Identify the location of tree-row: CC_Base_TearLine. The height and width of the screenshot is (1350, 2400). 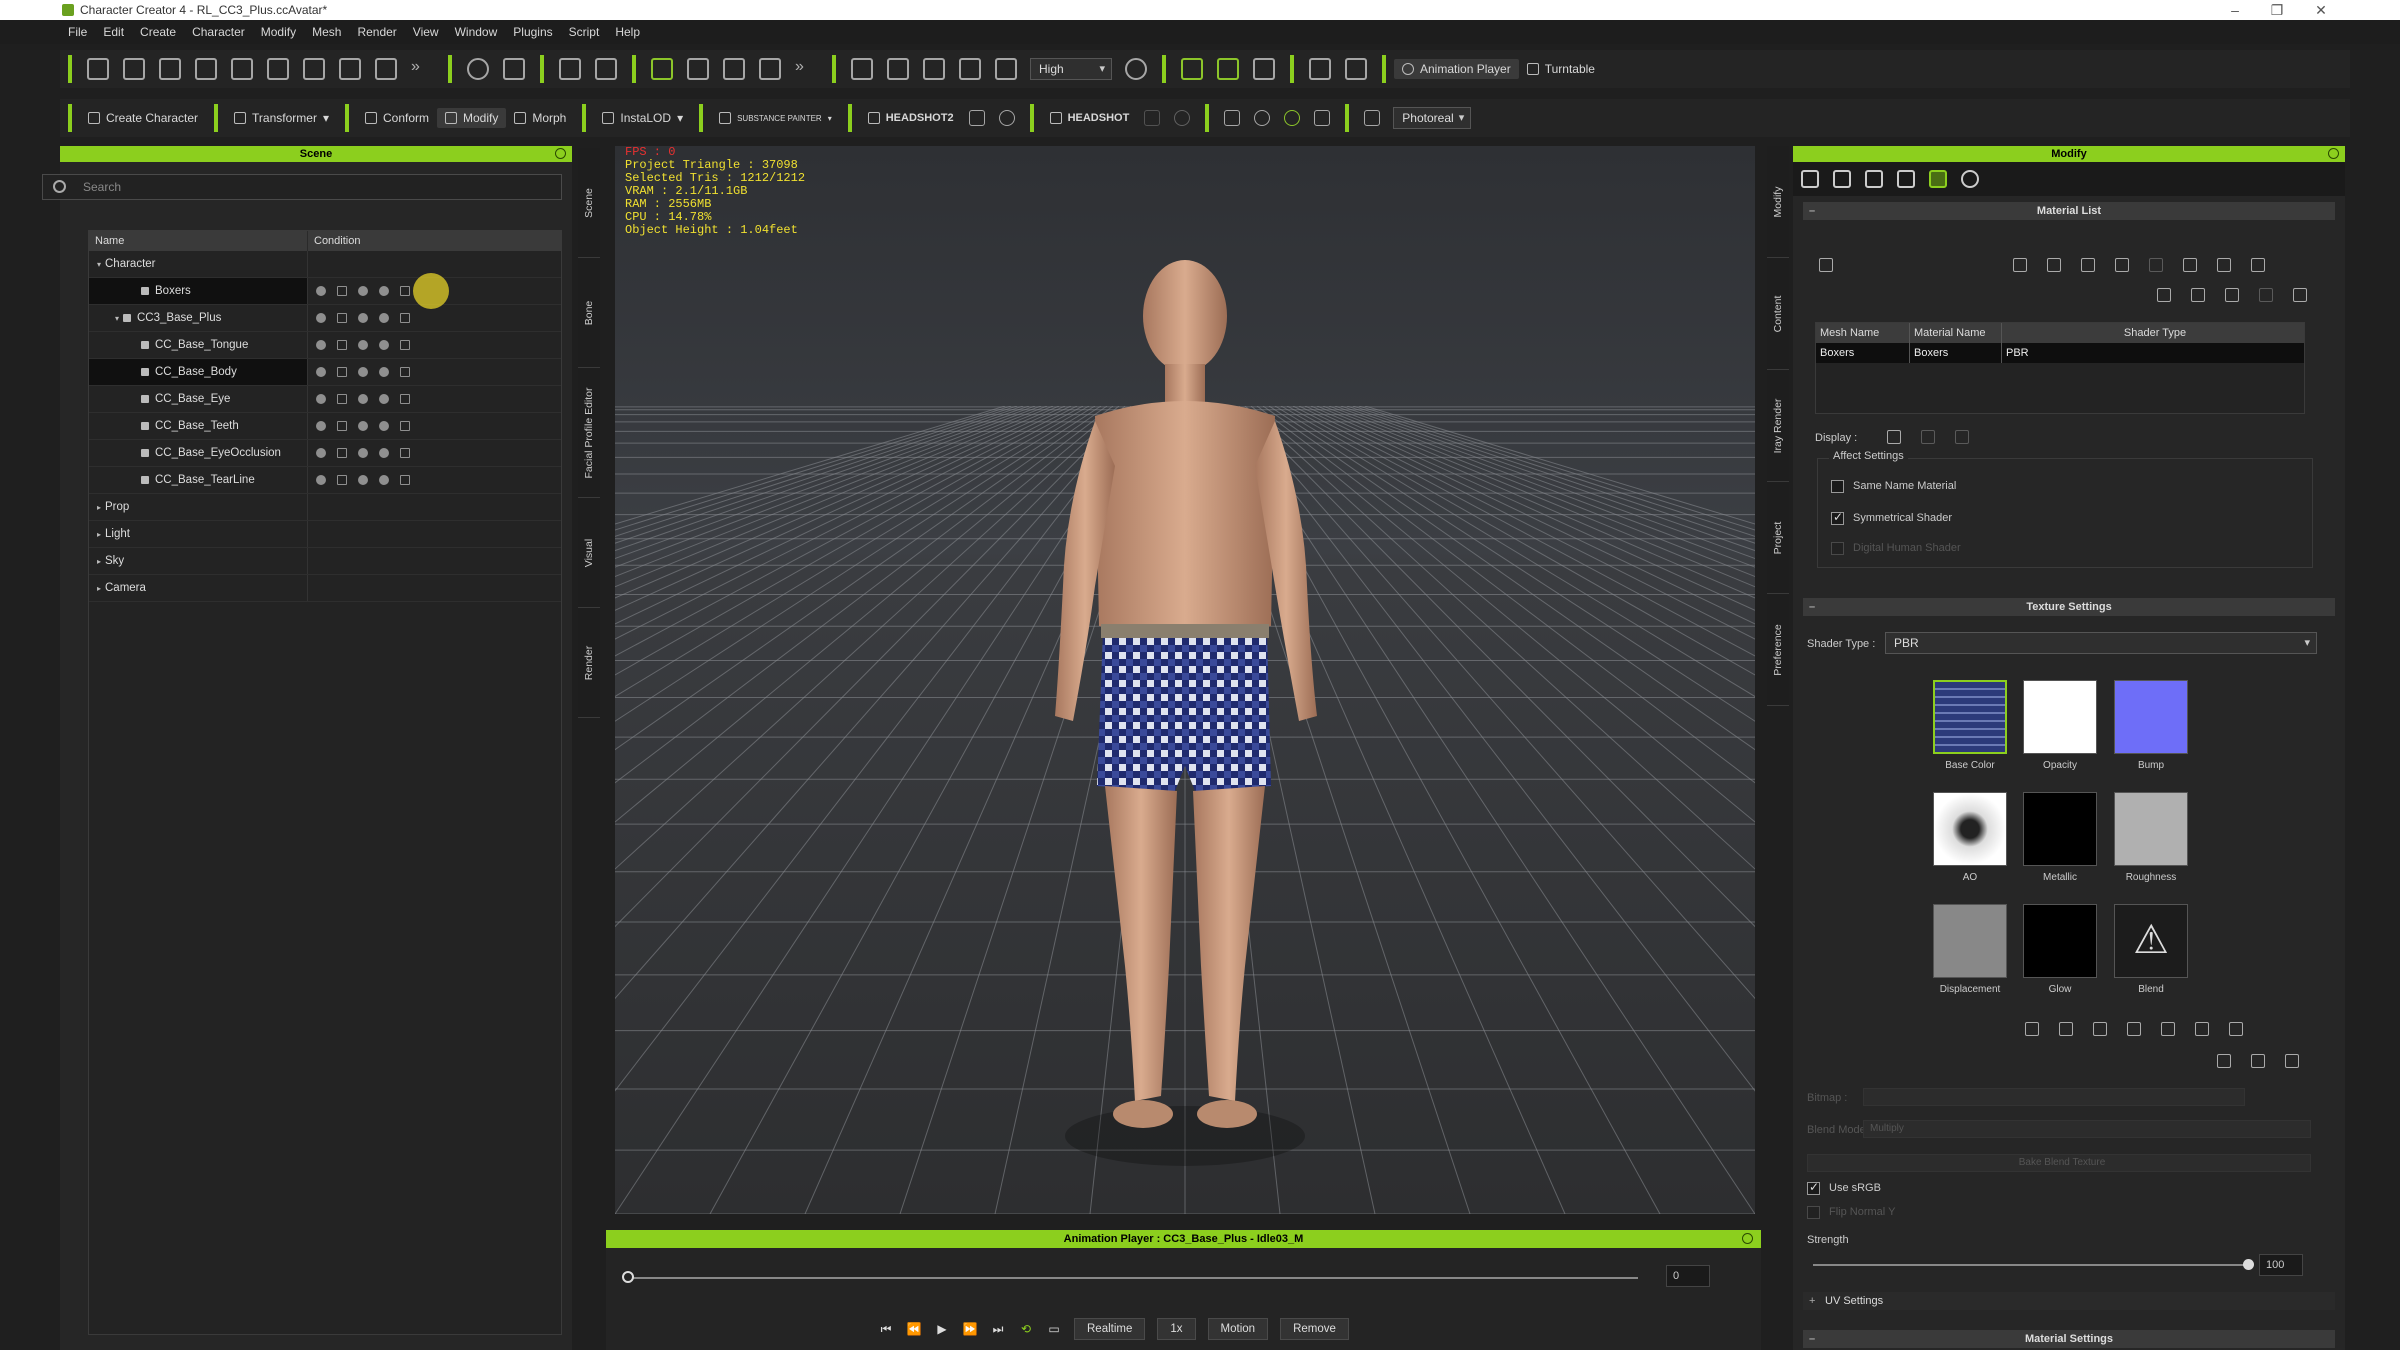
(325, 480).